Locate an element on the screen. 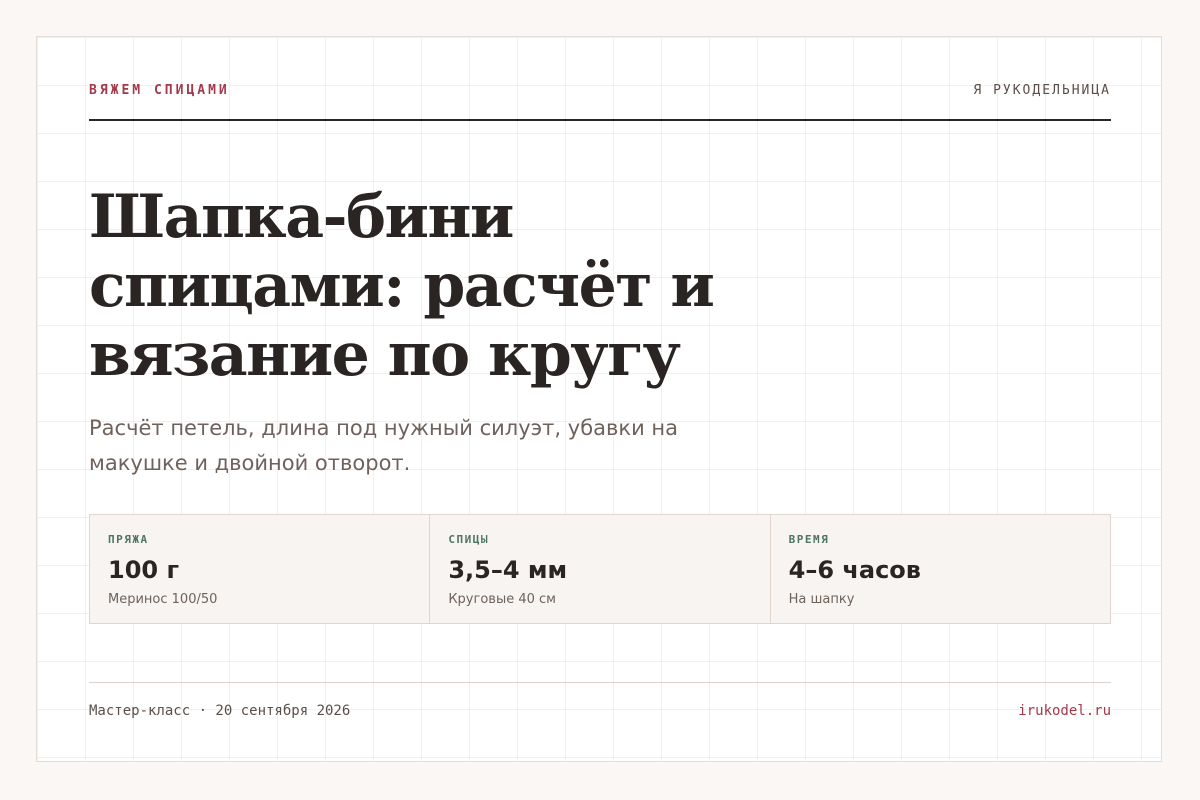  stat-yarn: ПРЯЖА 100 г Меринос 100/50 is located at coordinates (259, 569).